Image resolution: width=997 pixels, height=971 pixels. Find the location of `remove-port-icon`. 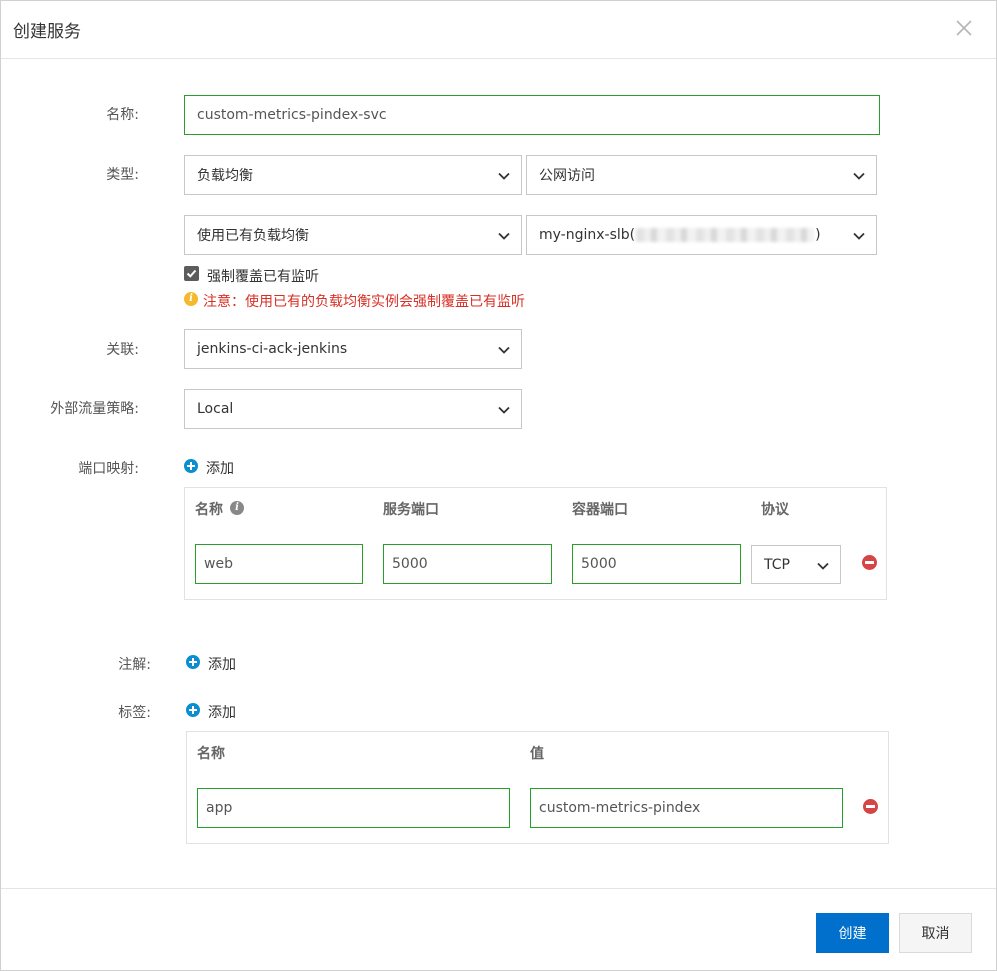

remove-port-icon is located at coordinates (869, 562).